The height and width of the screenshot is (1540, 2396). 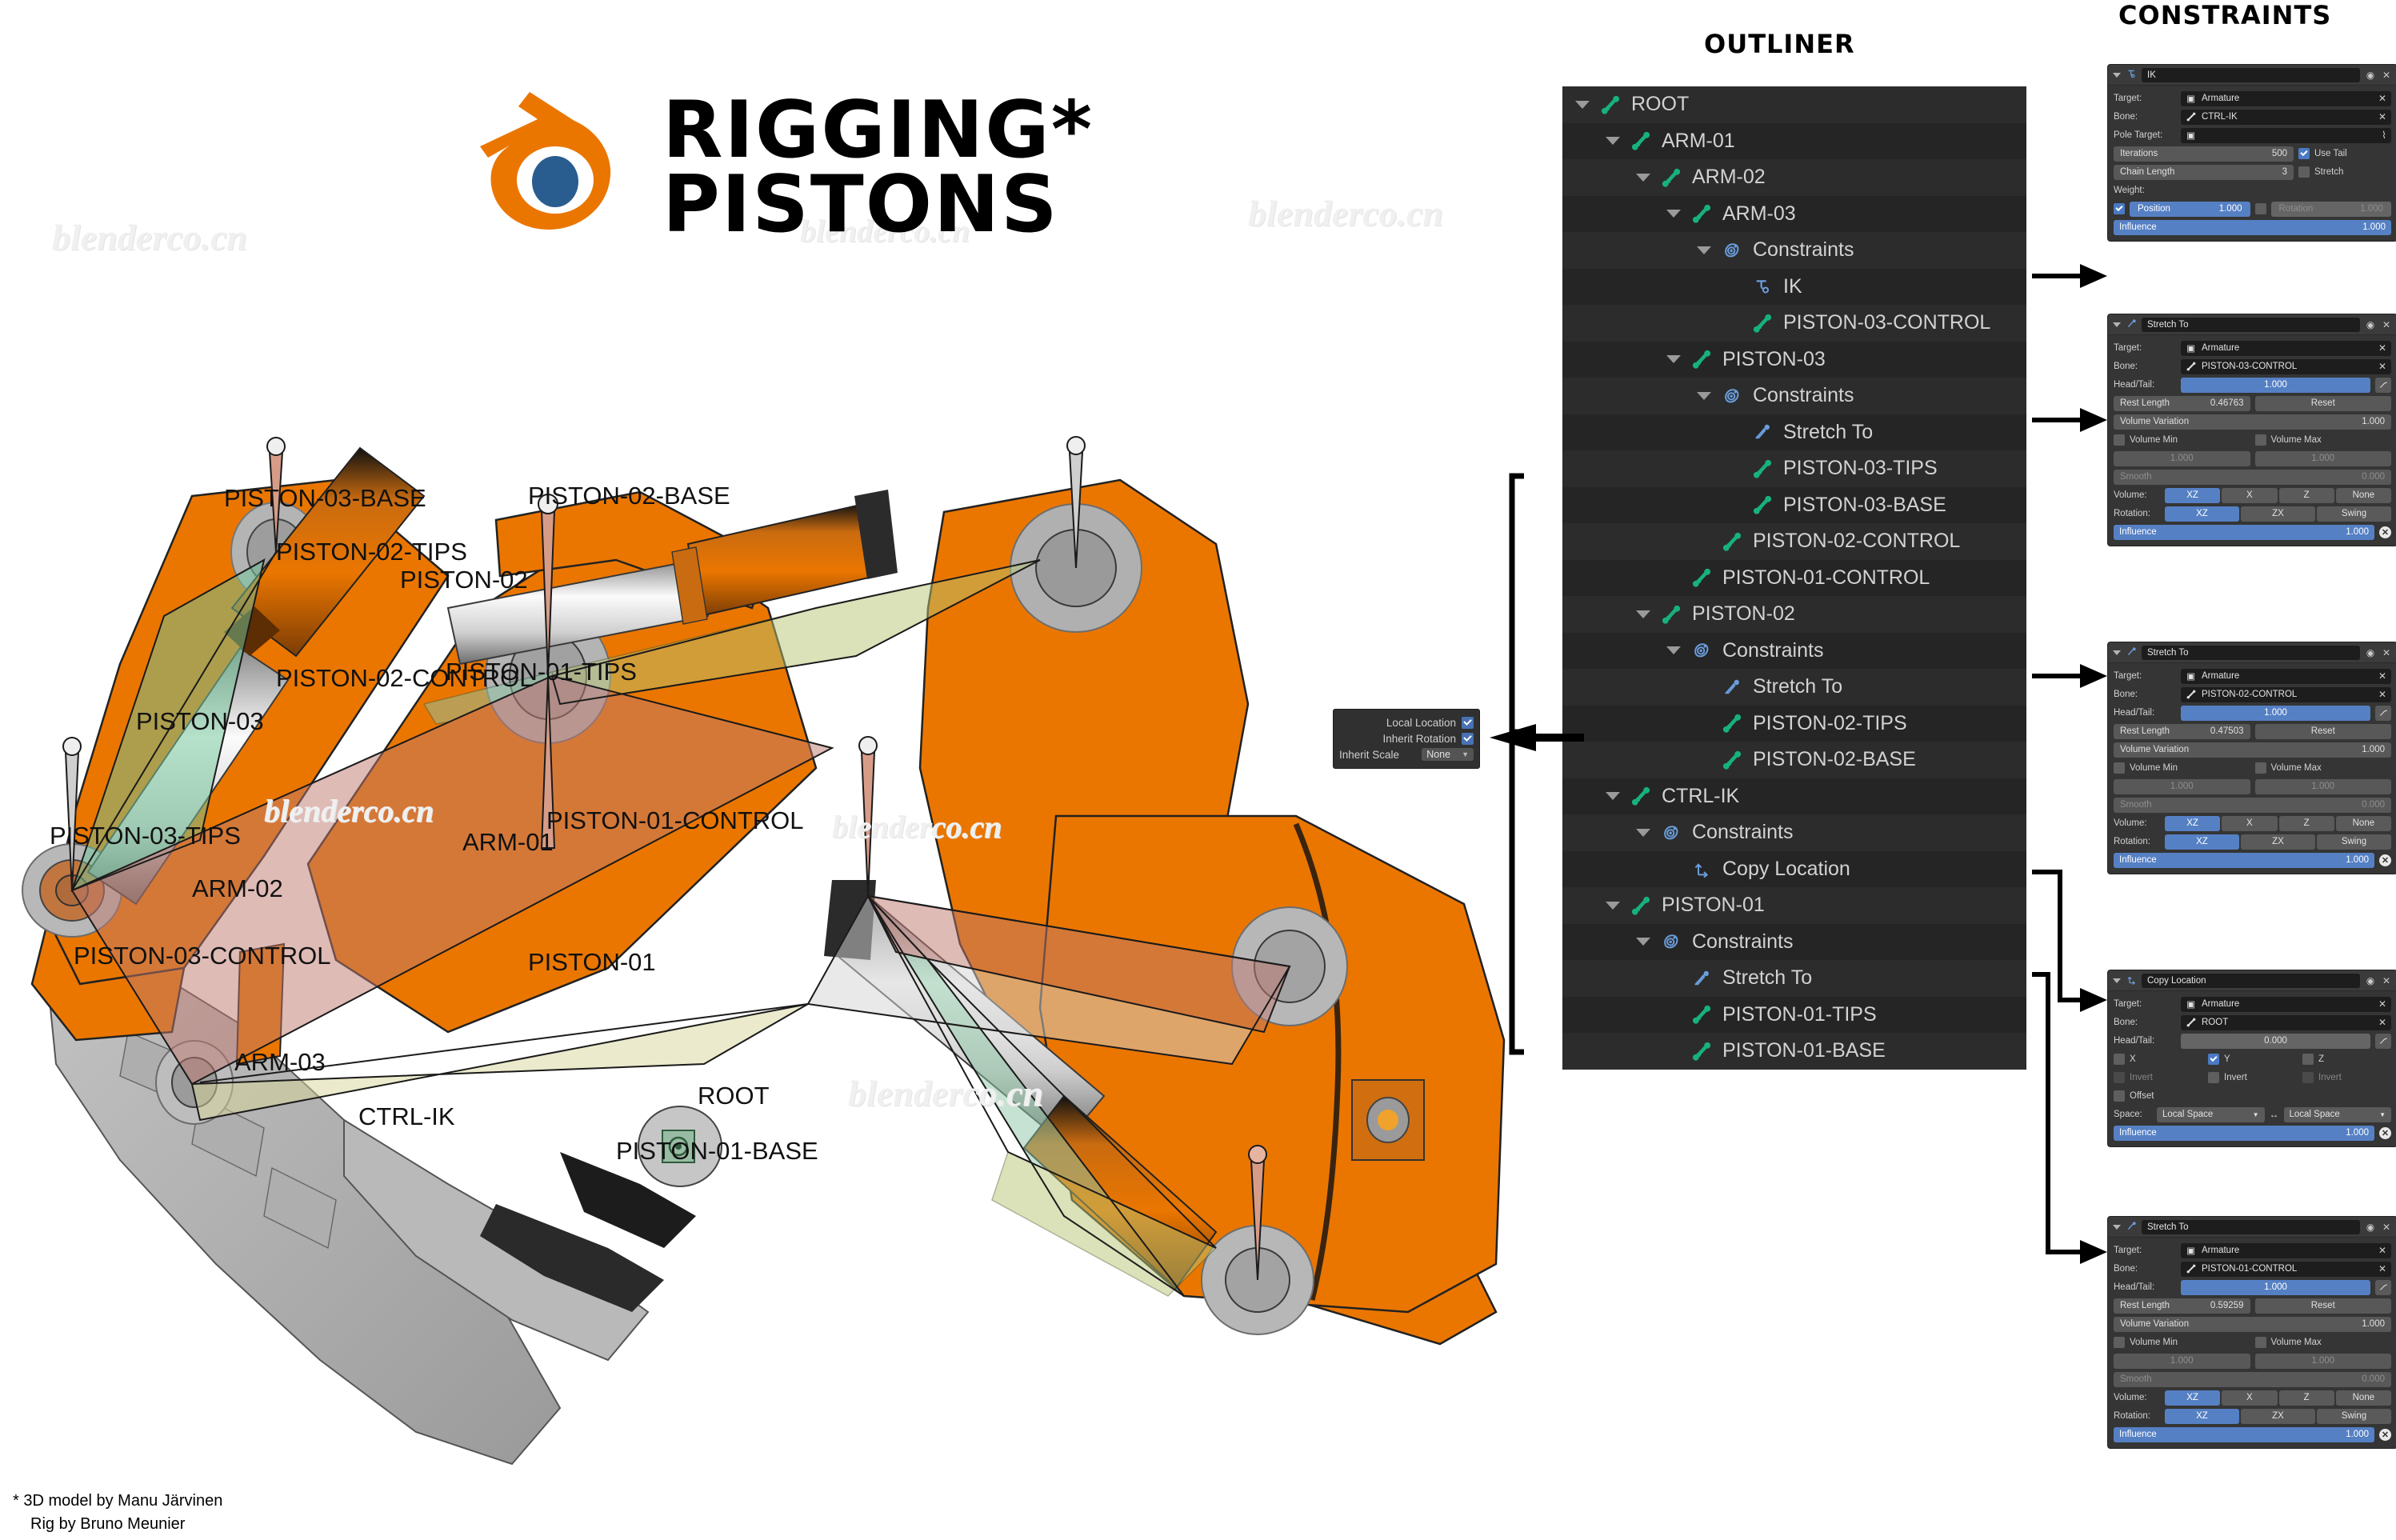 I want to click on panel-header: Stretch To ◉ ✕, so click(x=2252, y=1227).